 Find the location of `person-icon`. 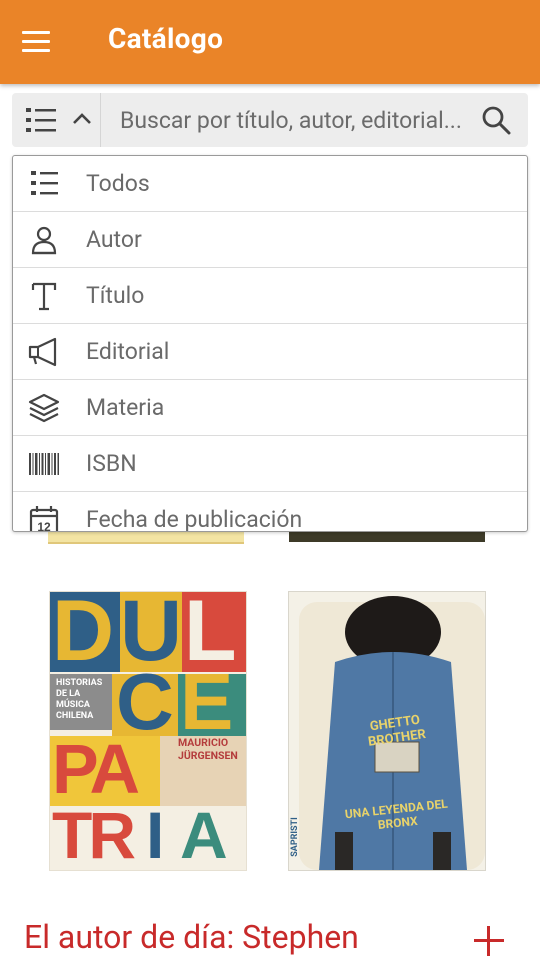

person-icon is located at coordinates (44, 240).